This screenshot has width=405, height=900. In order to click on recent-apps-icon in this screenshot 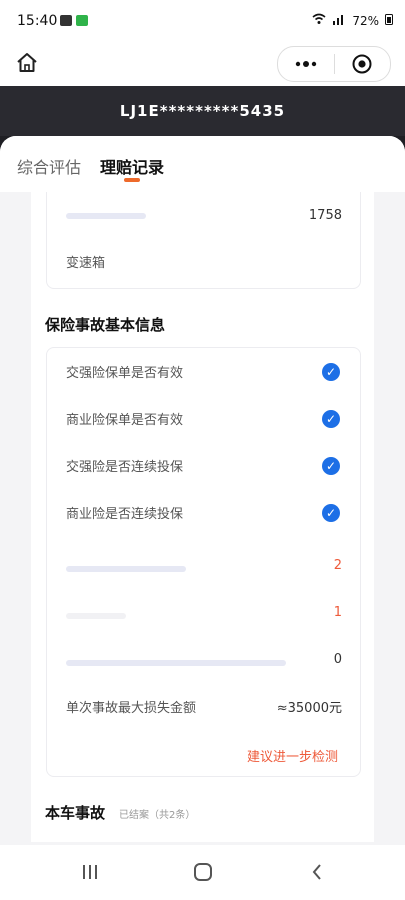, I will do `click(90, 872)`.